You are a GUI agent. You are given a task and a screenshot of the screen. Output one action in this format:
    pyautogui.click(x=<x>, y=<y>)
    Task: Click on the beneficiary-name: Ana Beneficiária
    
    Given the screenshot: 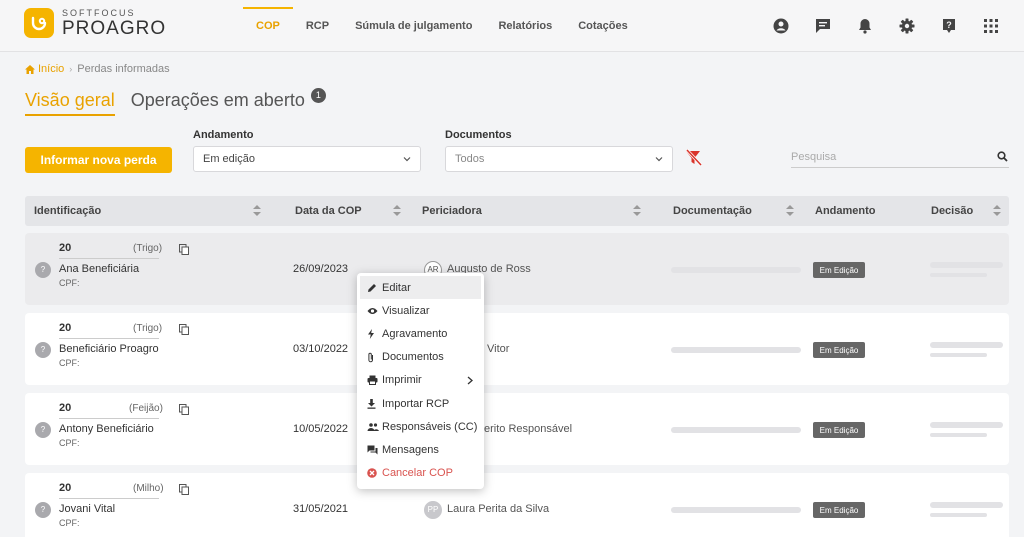 What is the action you would take?
    pyautogui.click(x=99, y=269)
    